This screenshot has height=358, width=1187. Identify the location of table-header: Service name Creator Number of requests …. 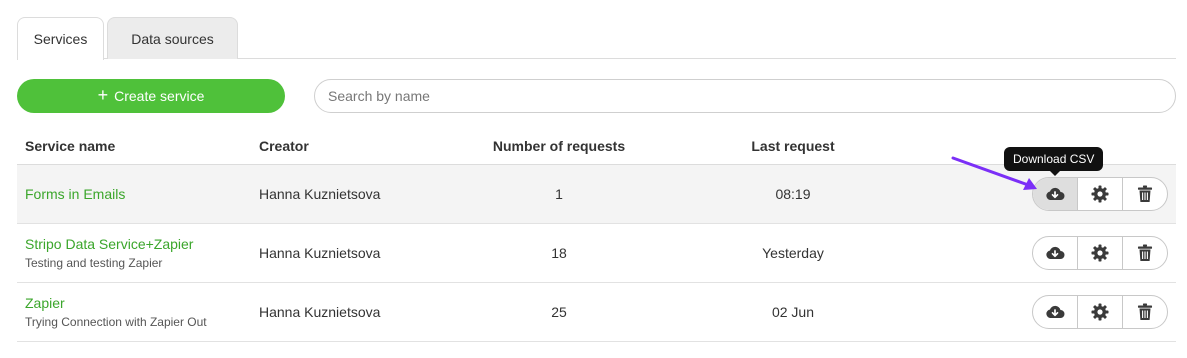
(596, 146).